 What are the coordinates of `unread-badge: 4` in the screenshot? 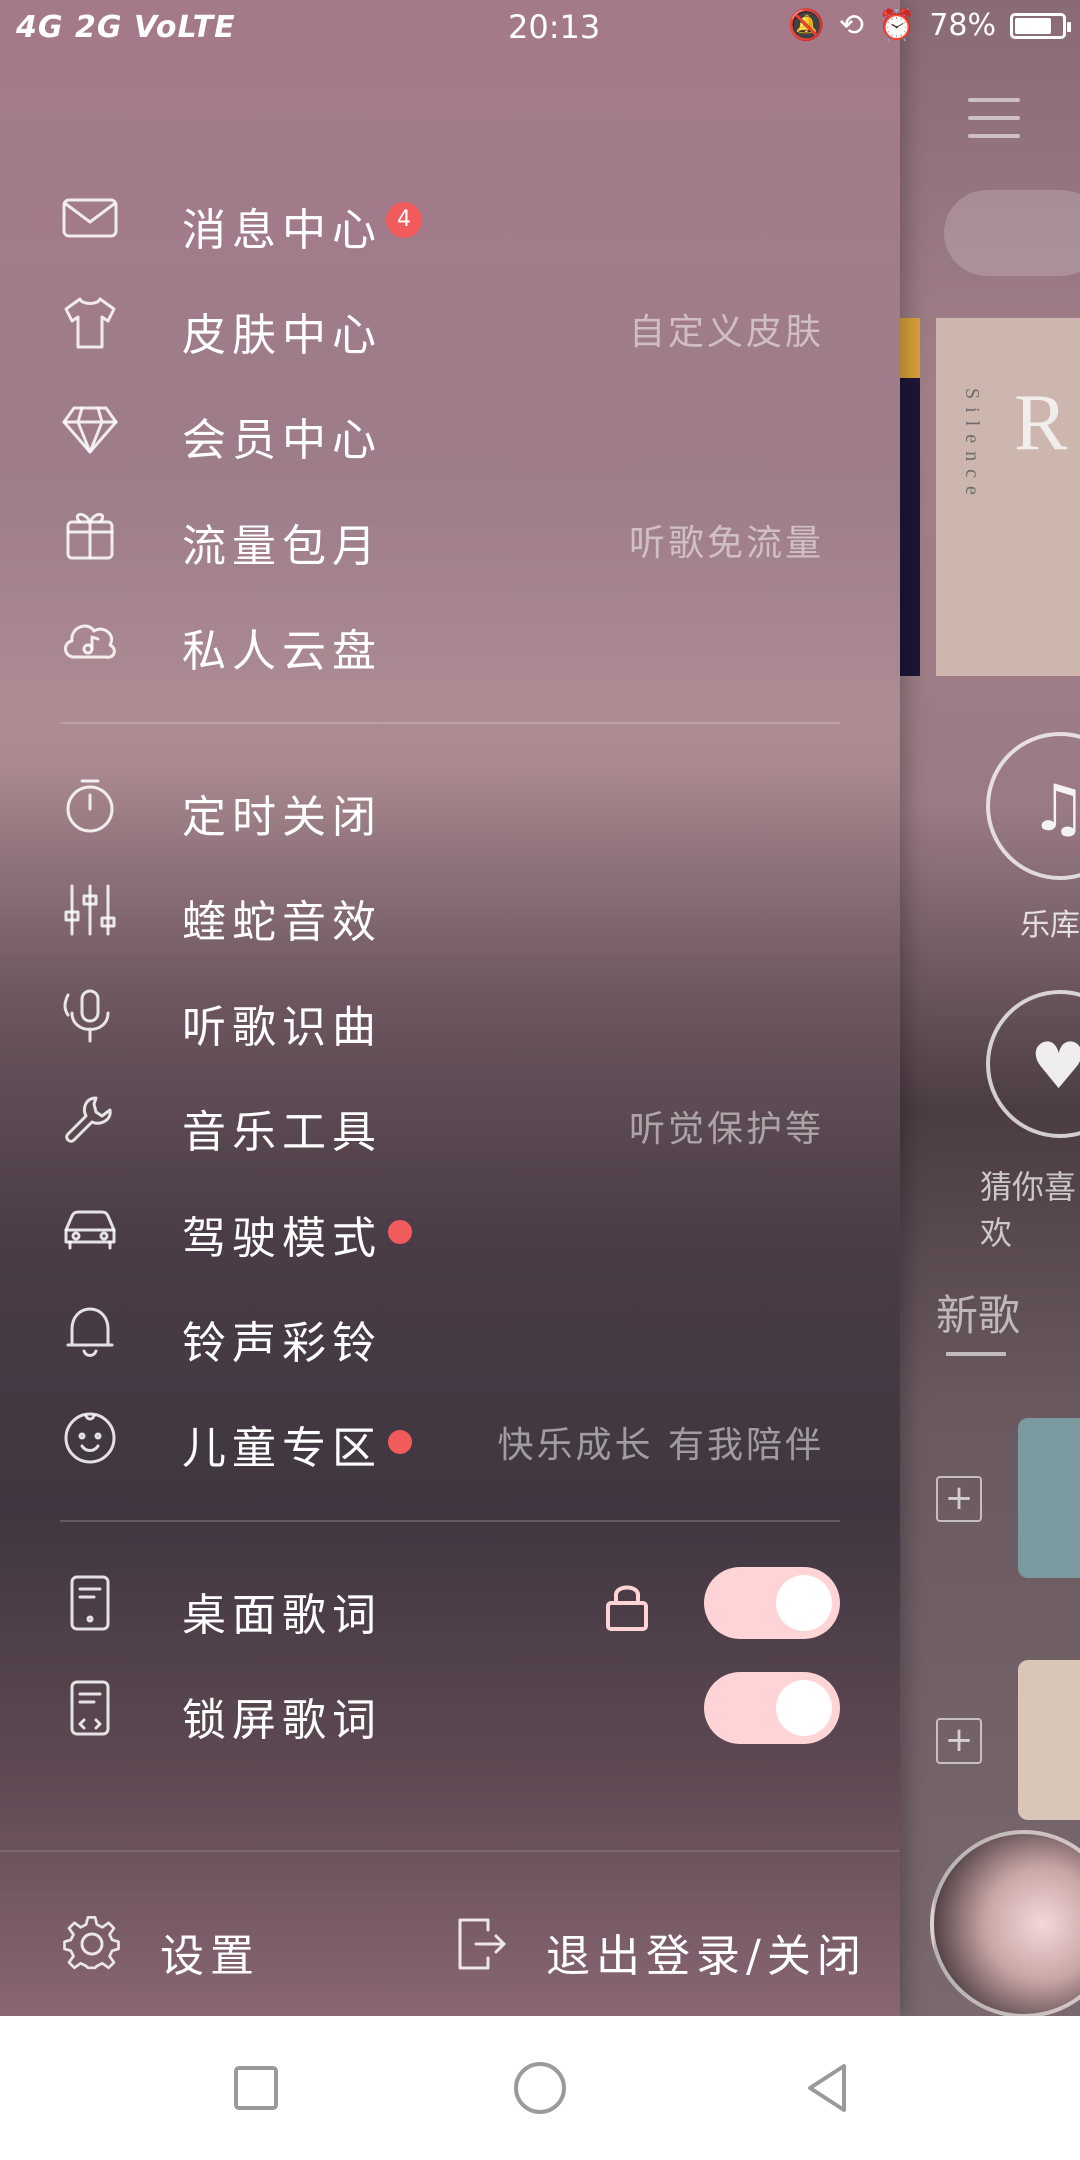 It's located at (404, 220).